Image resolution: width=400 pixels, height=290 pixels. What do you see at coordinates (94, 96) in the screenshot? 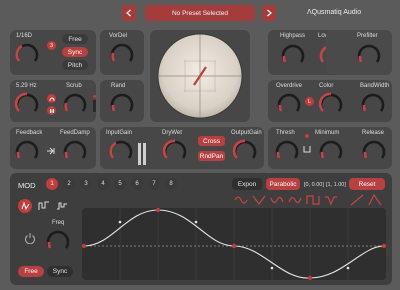
I see `indicator-dot` at bounding box center [94, 96].